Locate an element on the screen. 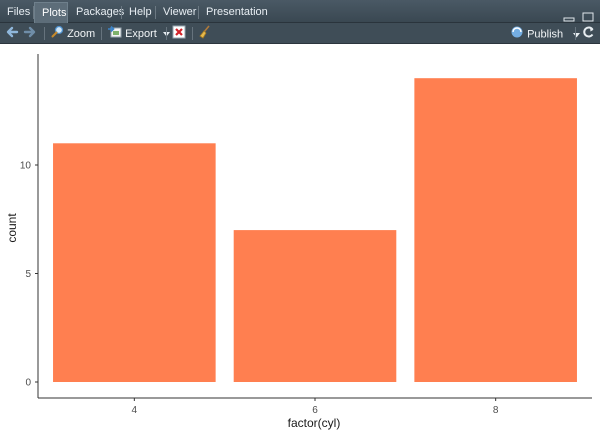 This screenshot has width=600, height=433. back-arrow-icon is located at coordinates (12, 33).